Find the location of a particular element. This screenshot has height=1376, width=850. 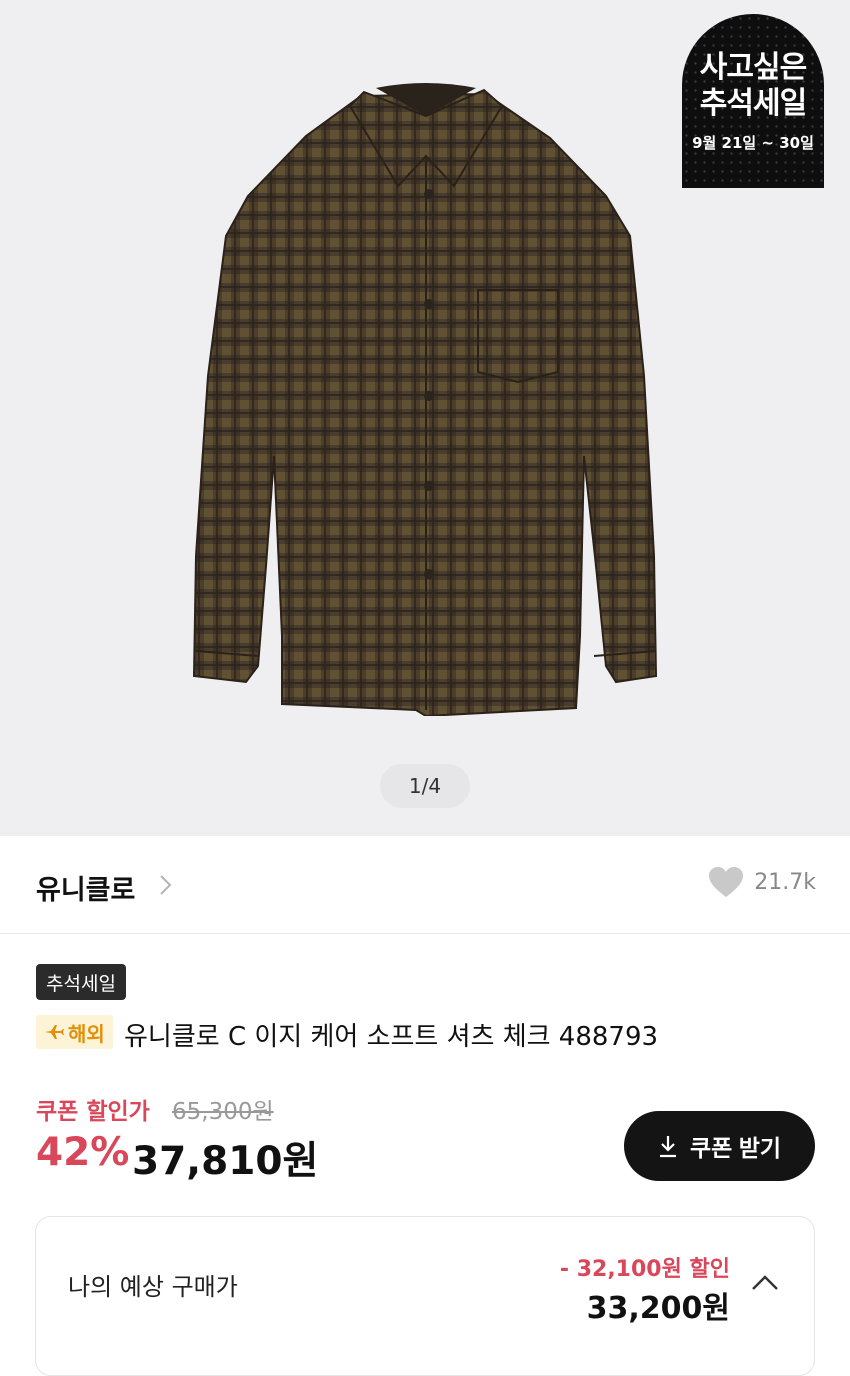

get-coupon-button: 쿠폰 받기 is located at coordinates (719, 1146).